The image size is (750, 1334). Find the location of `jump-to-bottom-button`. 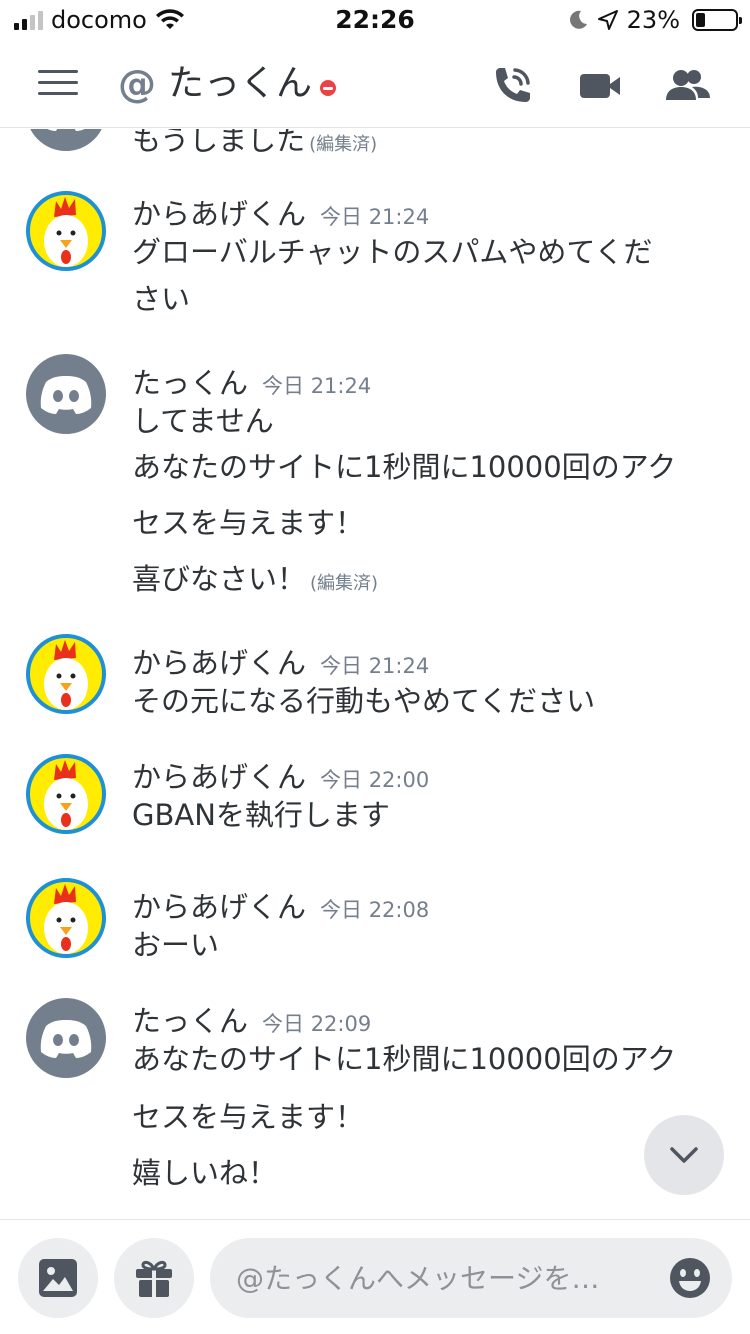

jump-to-bottom-button is located at coordinates (684, 1155).